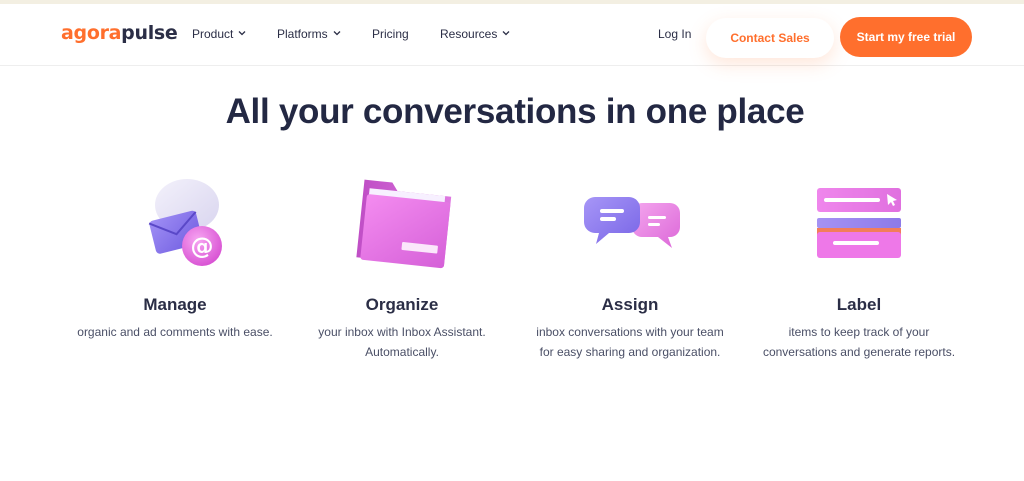  I want to click on chat-bubbles-icon, so click(632, 222).